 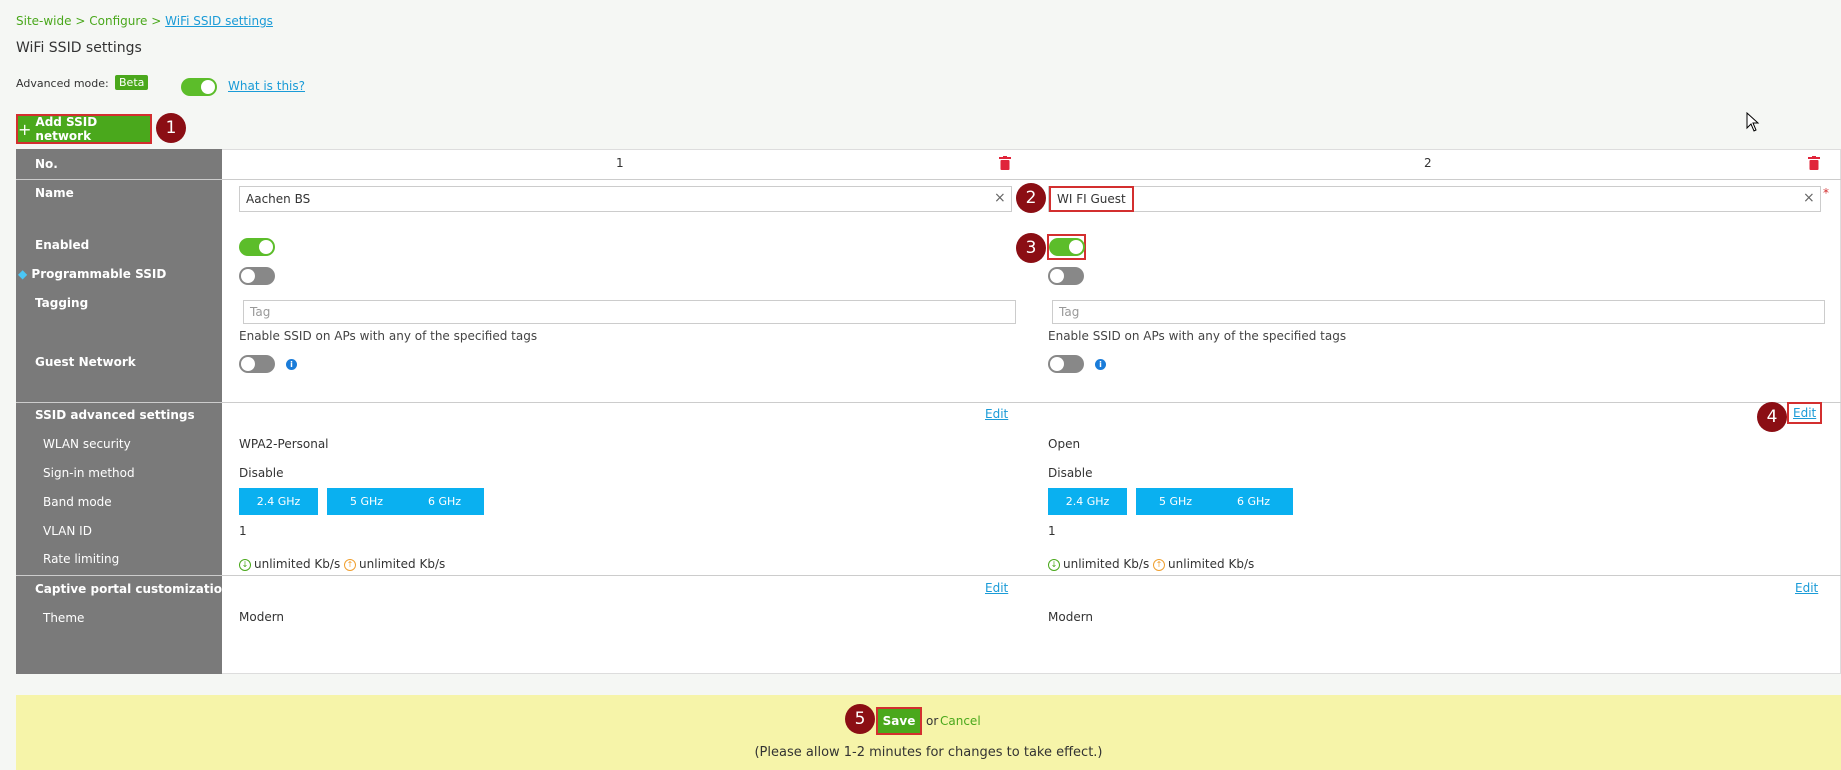 I want to click on rate-limit-2: ↓ unlimited Kb/s ↑ unlimited Kb/s, so click(x=1151, y=564).